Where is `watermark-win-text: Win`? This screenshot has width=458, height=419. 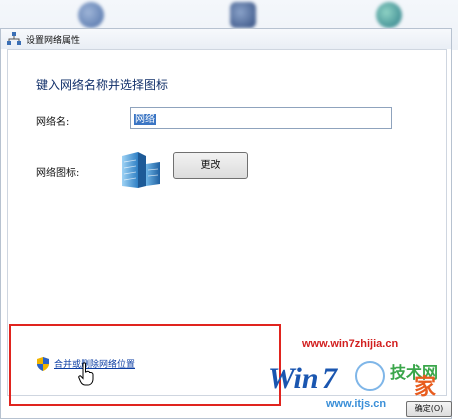
watermark-win-text: Win is located at coordinates (293, 378).